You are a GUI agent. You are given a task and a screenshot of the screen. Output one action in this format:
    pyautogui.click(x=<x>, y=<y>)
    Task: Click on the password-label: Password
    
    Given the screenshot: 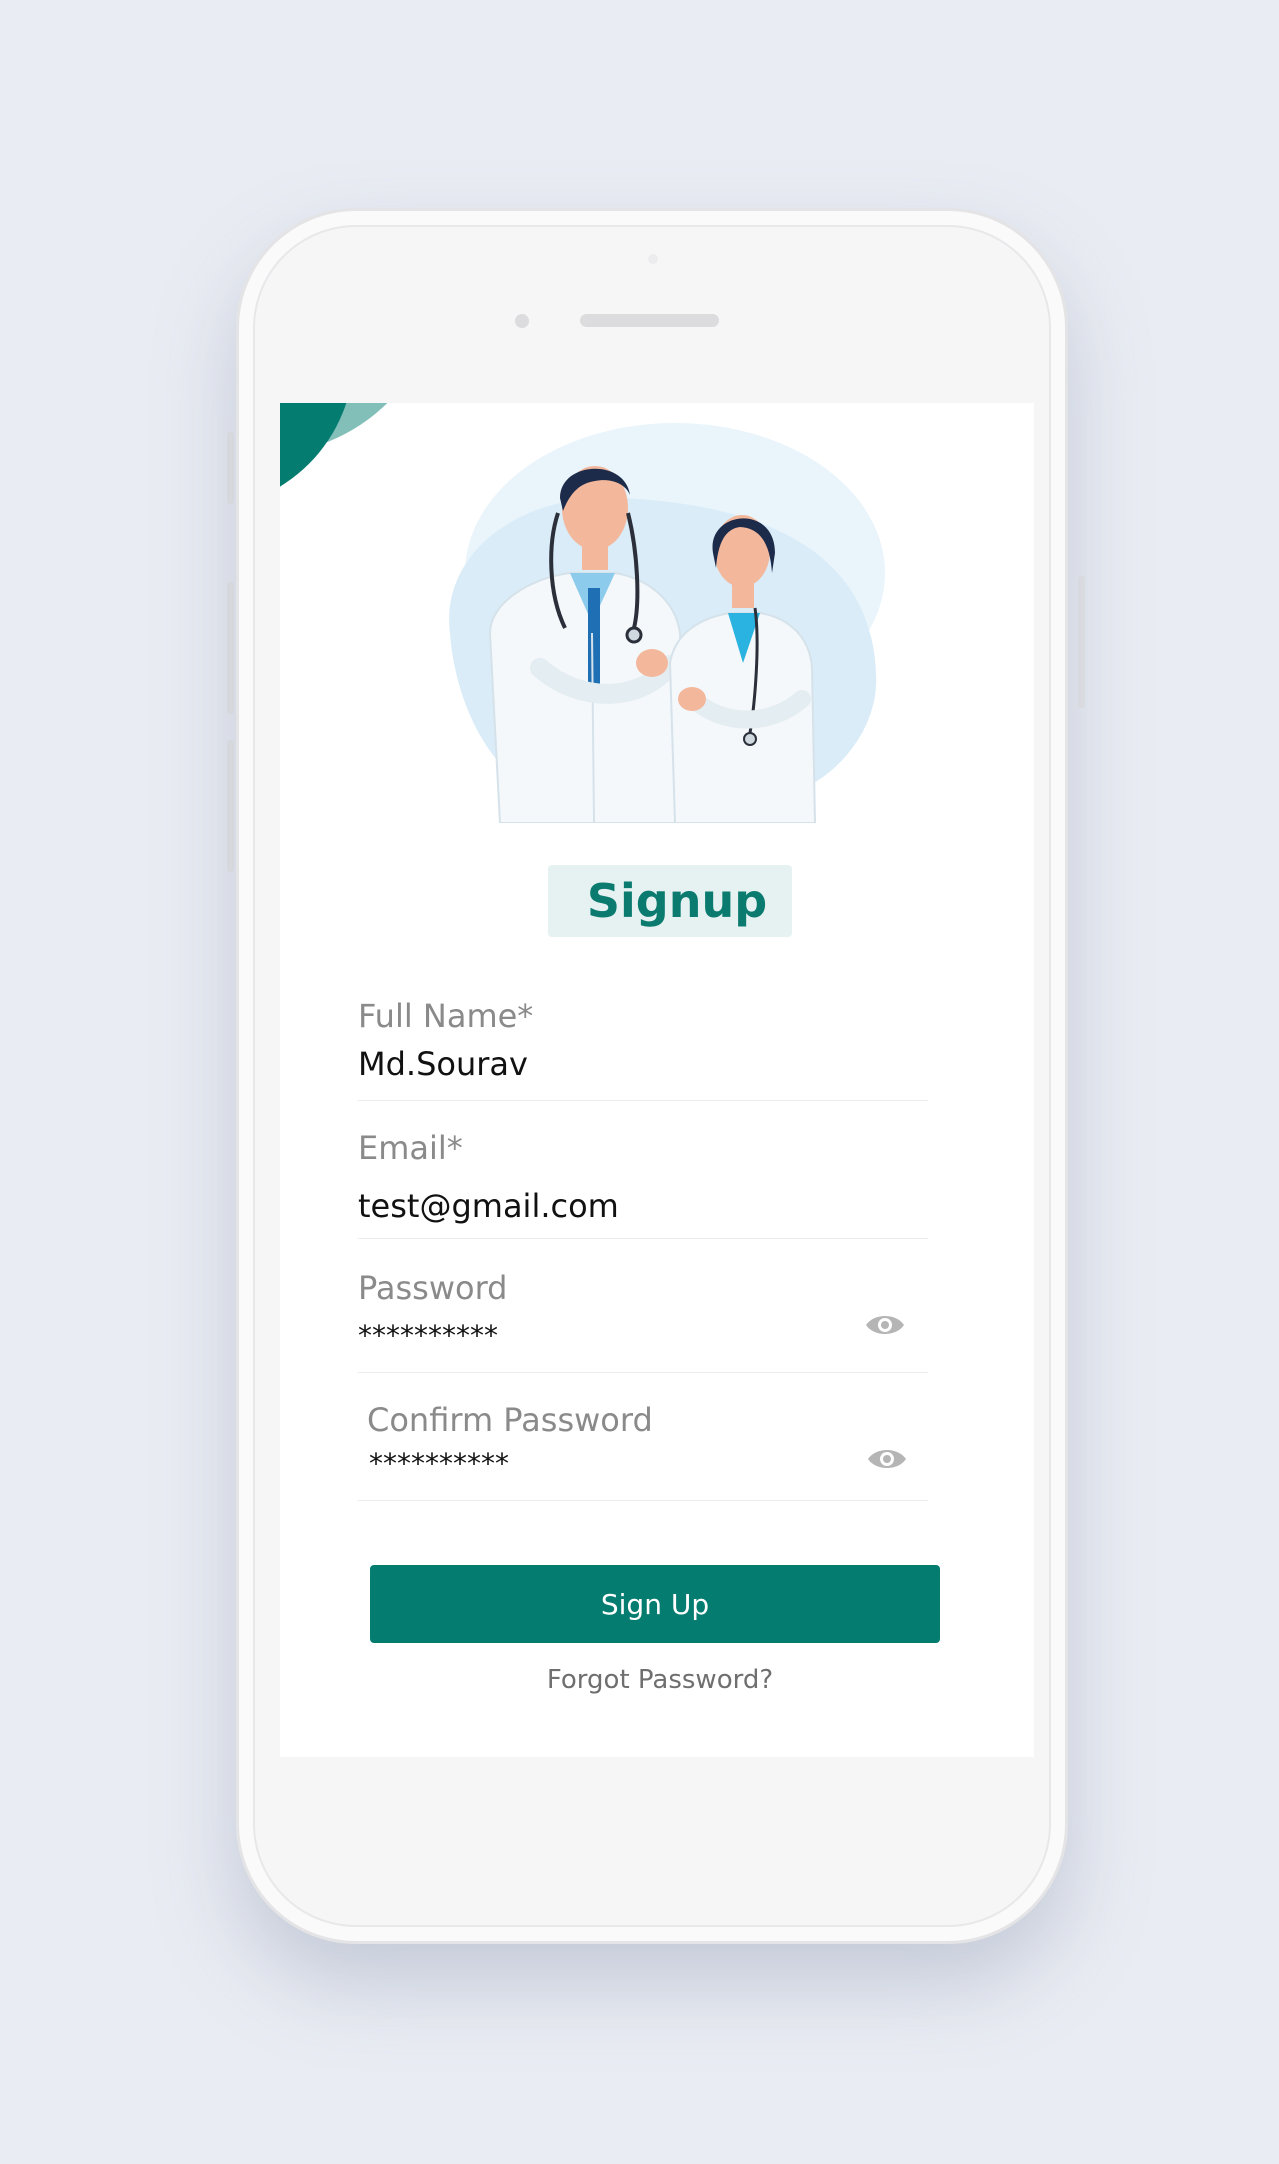 What is the action you would take?
    pyautogui.click(x=433, y=1288)
    